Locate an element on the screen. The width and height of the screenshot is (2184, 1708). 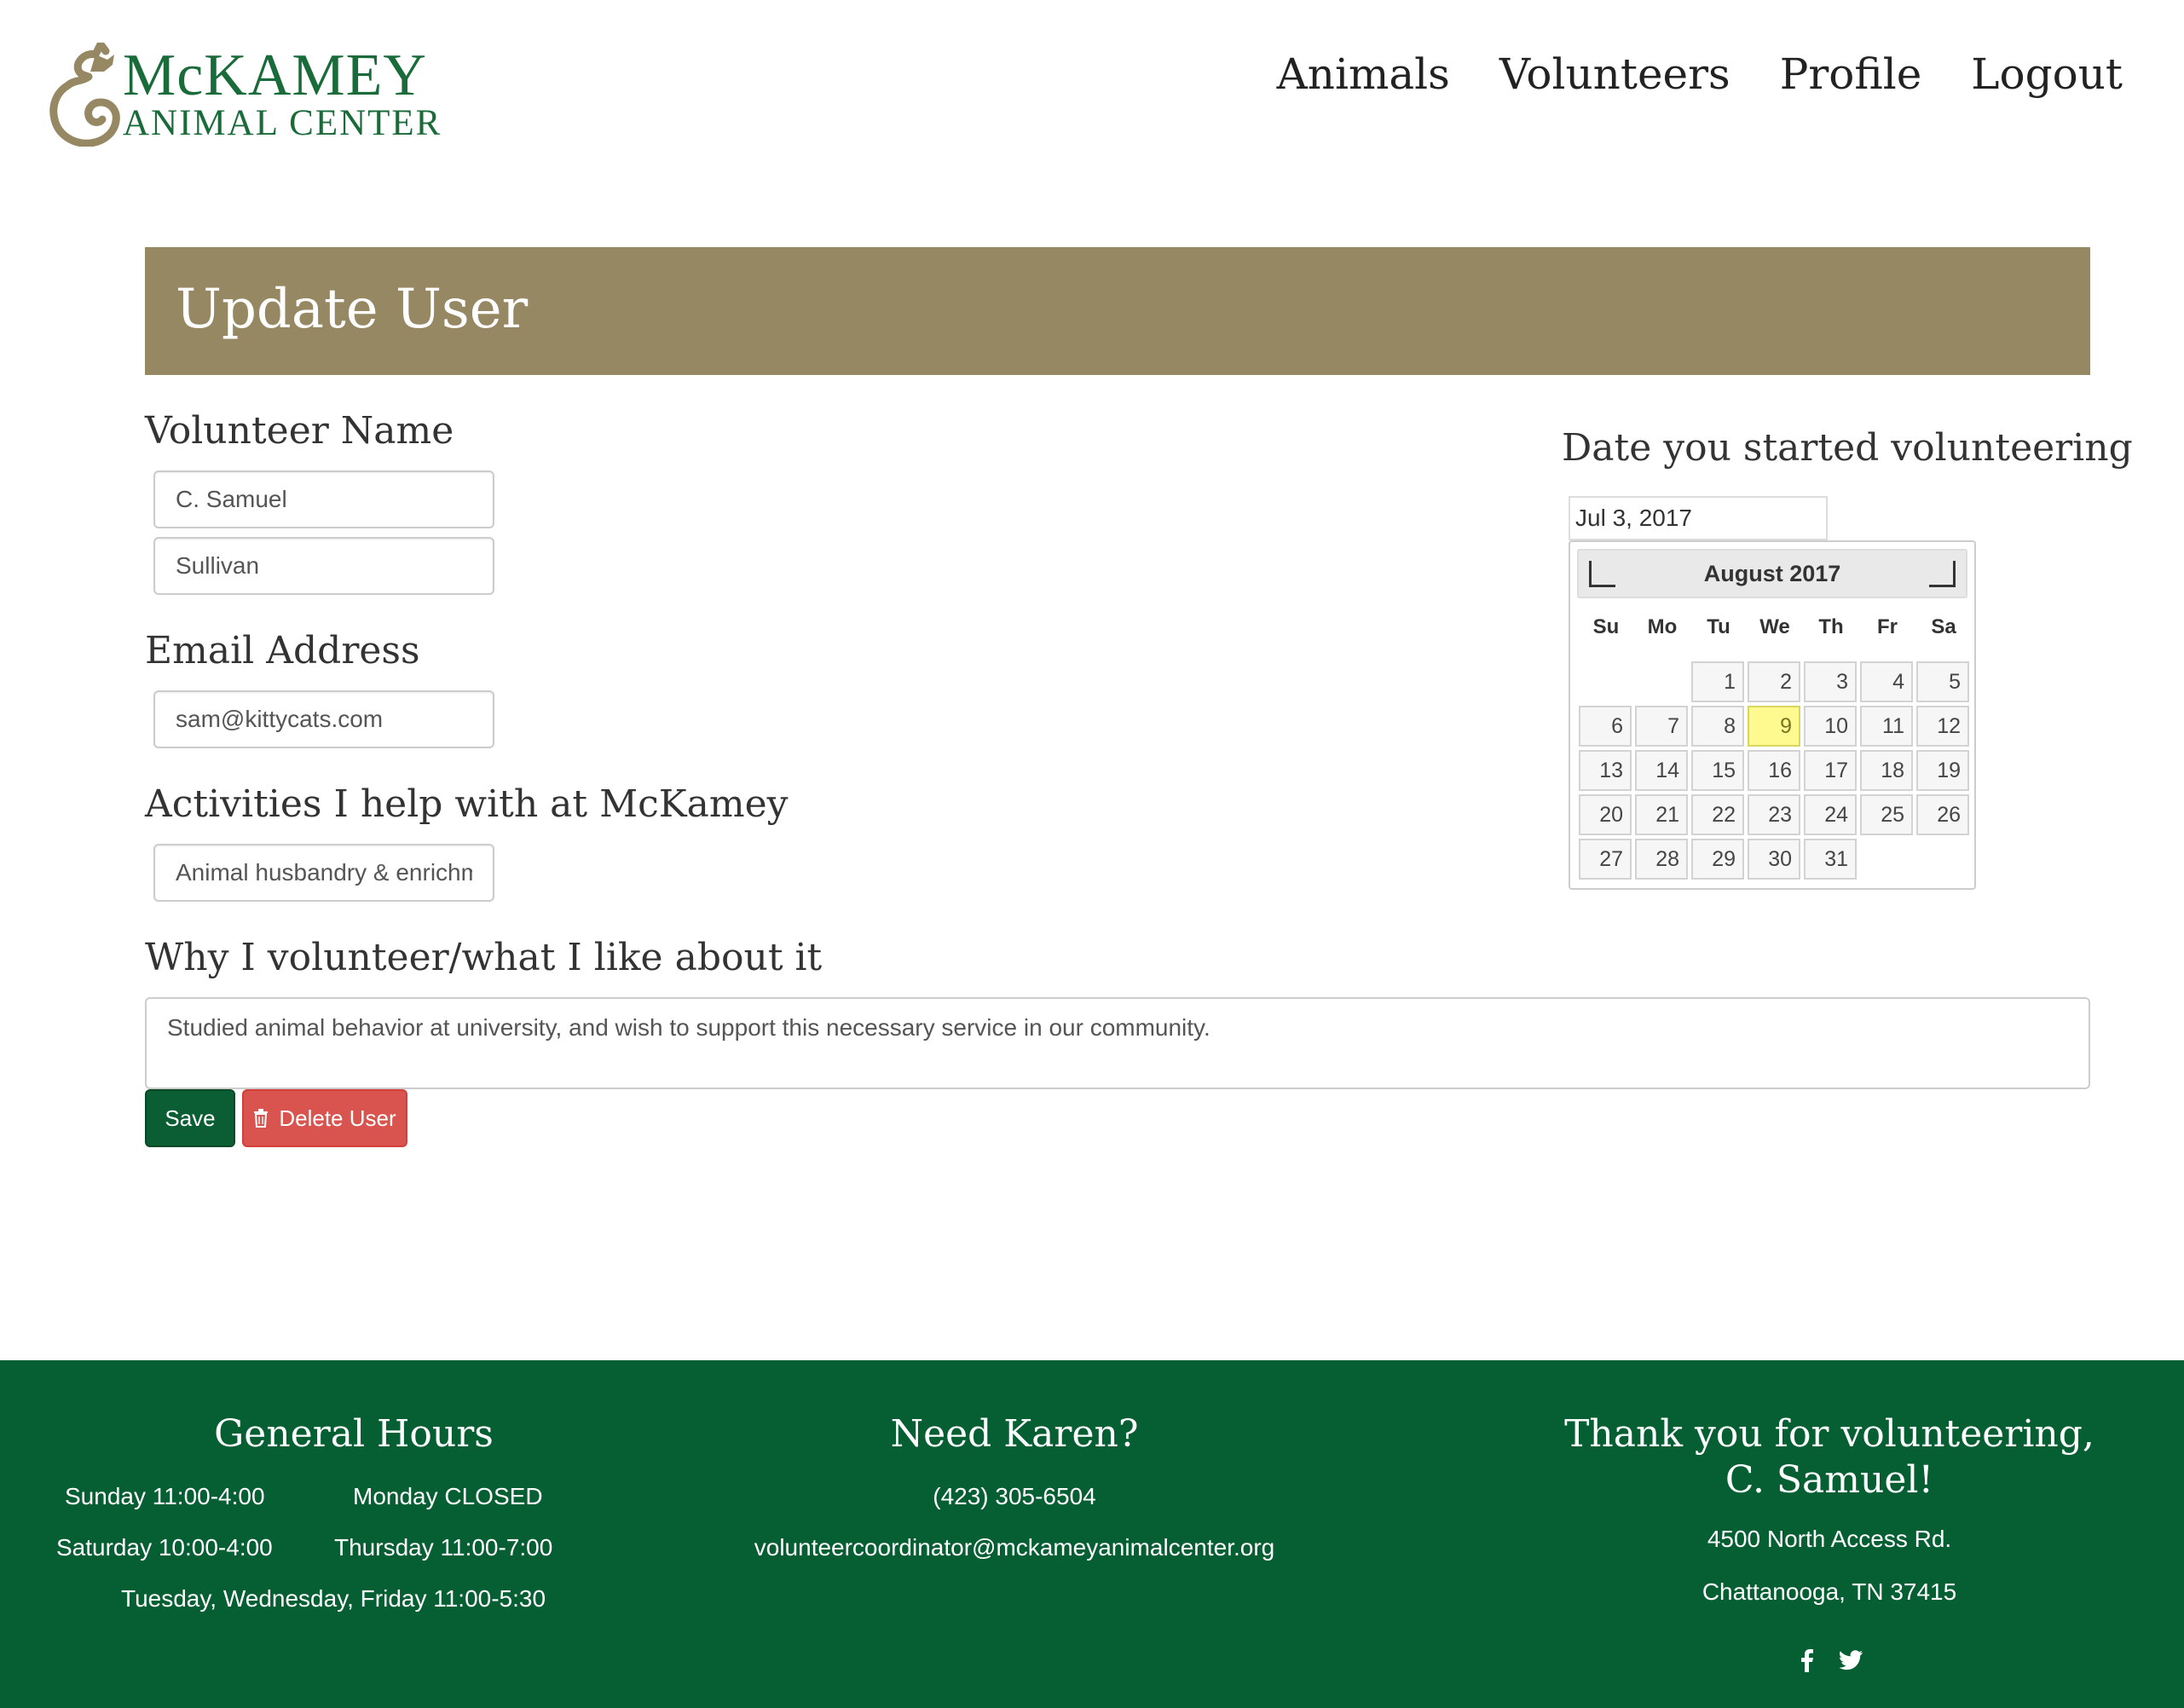
address-line2: Chattanooga, TN 37415 is located at coordinates (1829, 1591).